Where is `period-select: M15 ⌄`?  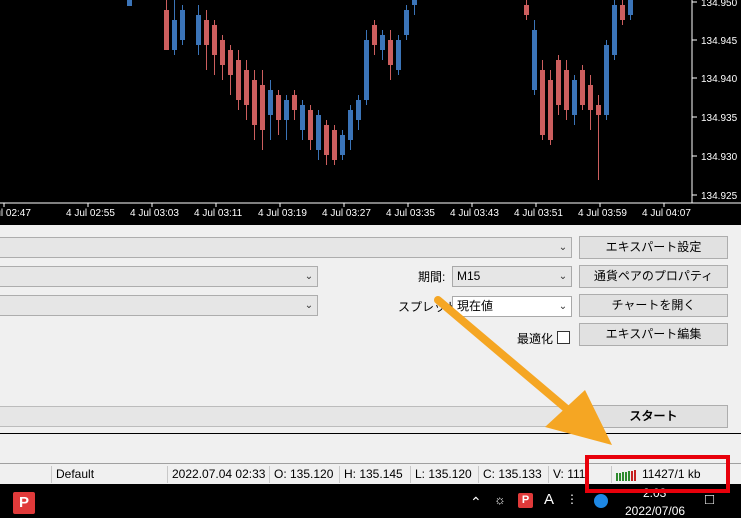
period-select: M15 ⌄ is located at coordinates (512, 276).